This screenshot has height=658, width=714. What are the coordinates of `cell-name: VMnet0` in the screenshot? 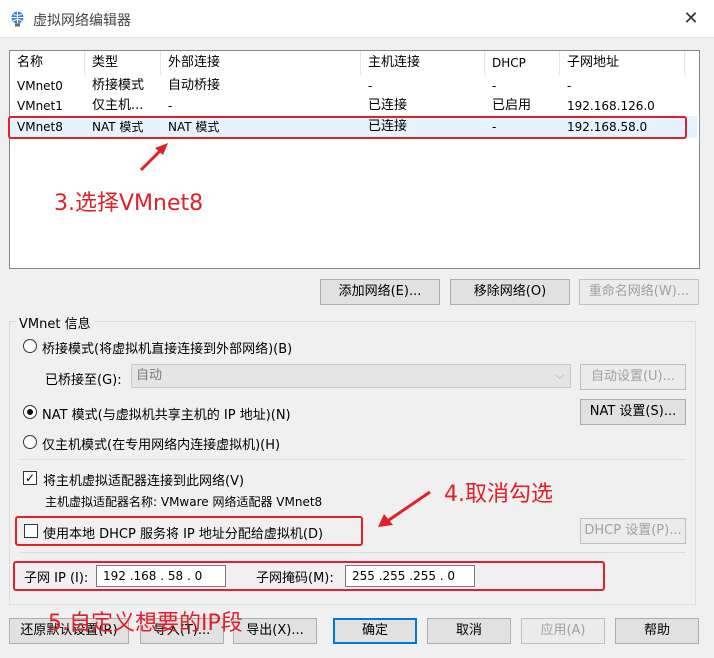 It's located at (40, 86).